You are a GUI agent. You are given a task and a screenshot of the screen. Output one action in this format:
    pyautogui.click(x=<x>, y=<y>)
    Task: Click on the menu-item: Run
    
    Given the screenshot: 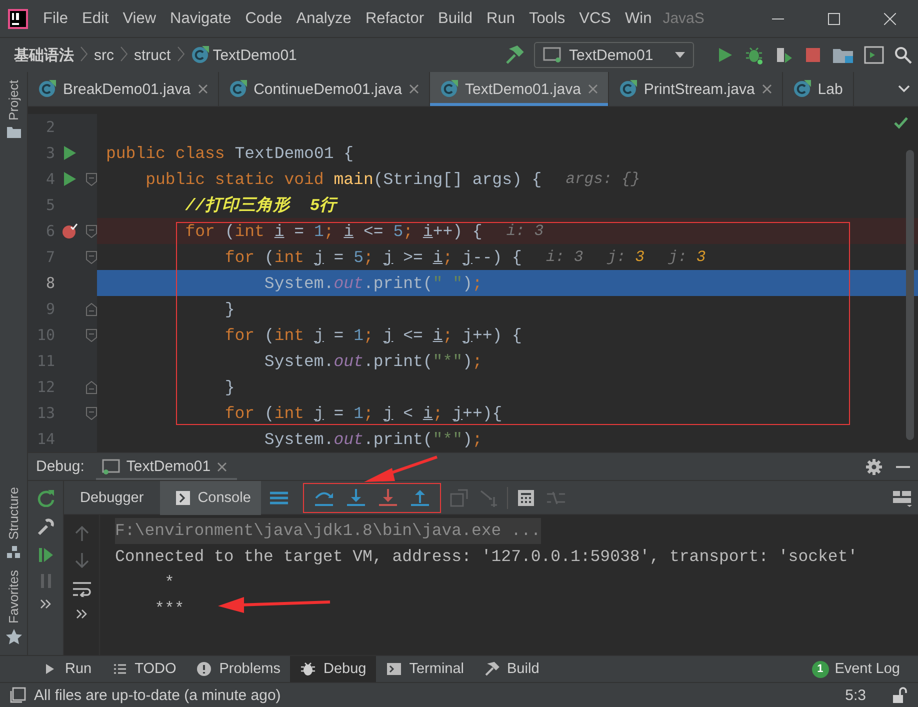 What is the action you would take?
    pyautogui.click(x=501, y=19)
    